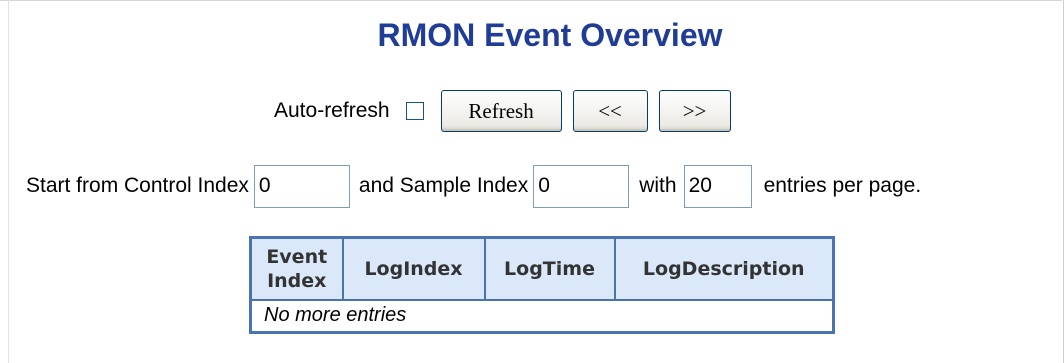 The width and height of the screenshot is (1064, 363). I want to click on control-index-input, so click(301, 186).